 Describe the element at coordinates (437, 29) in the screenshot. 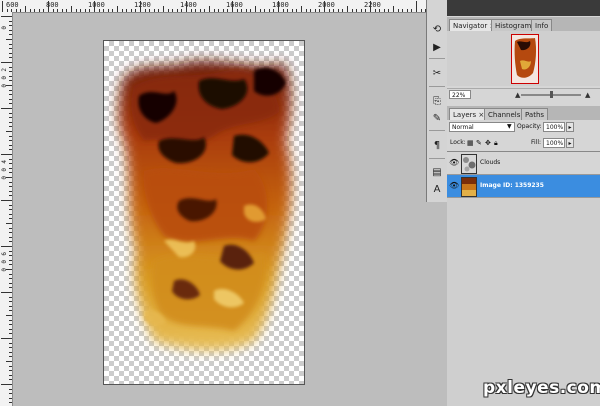

I see `history-icon: ⟲` at that location.